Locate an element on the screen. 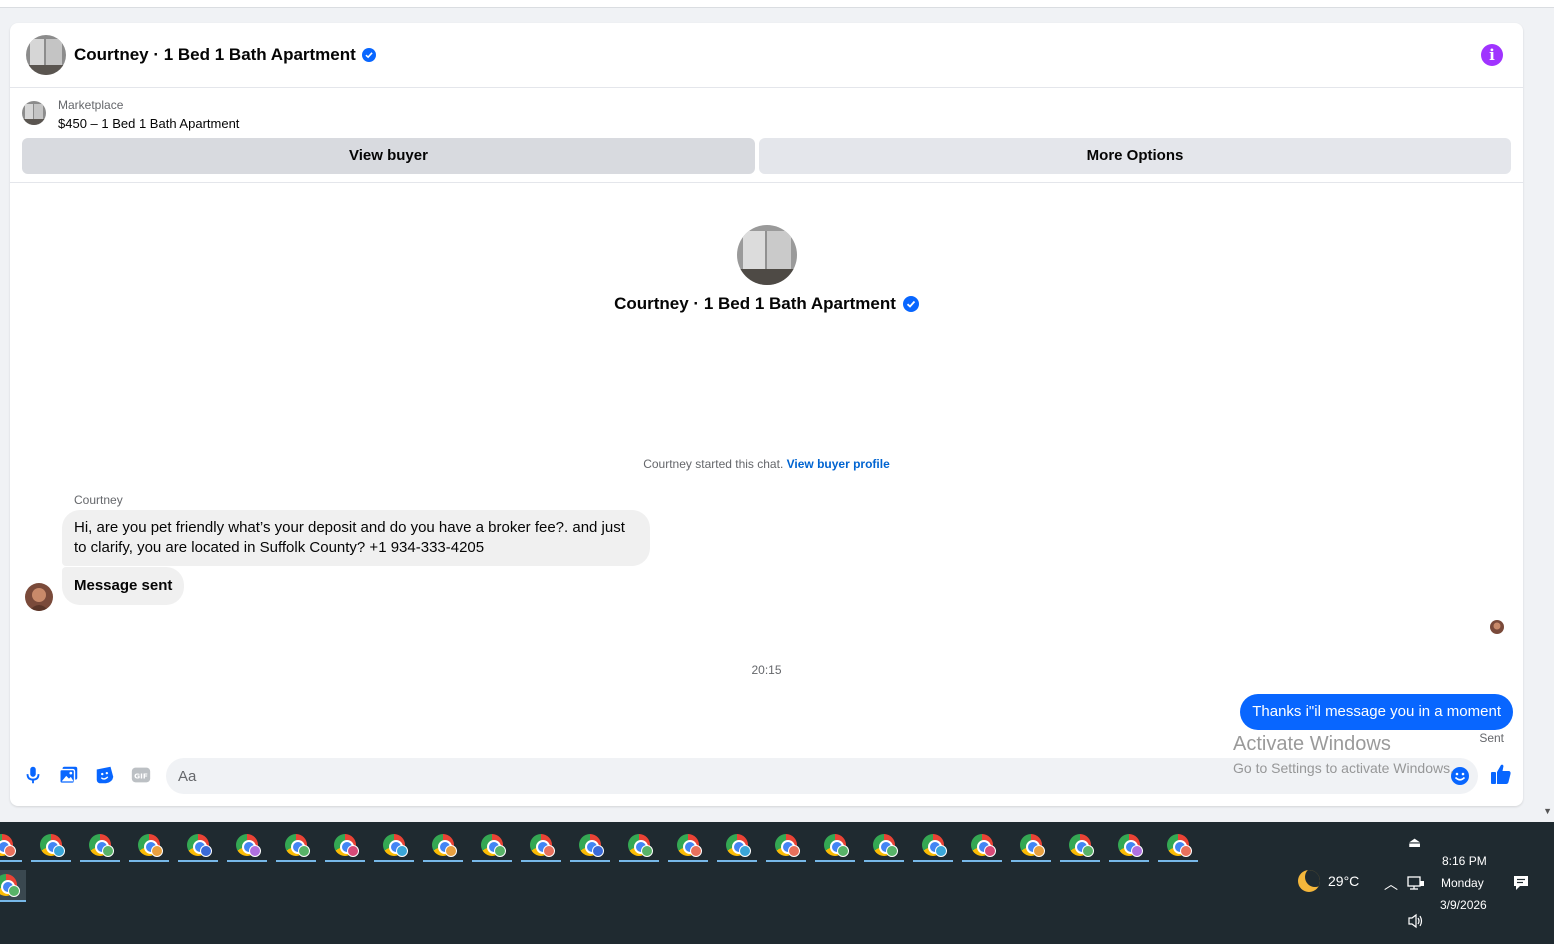 The width and height of the screenshot is (1554, 944). message-timestamp: 20:15 is located at coordinates (766, 670).